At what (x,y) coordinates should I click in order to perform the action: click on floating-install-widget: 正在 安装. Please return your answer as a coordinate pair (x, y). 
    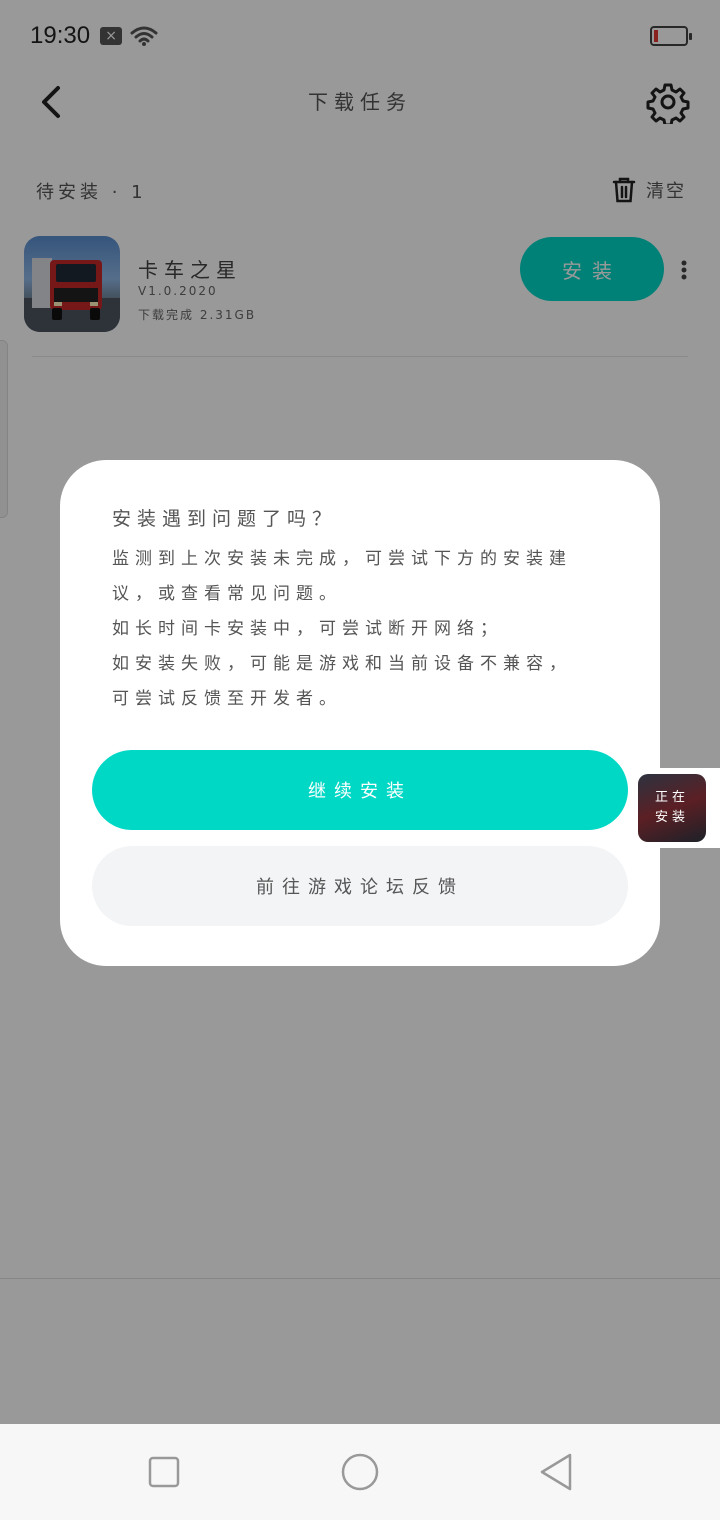
    Looking at the image, I should click on (676, 808).